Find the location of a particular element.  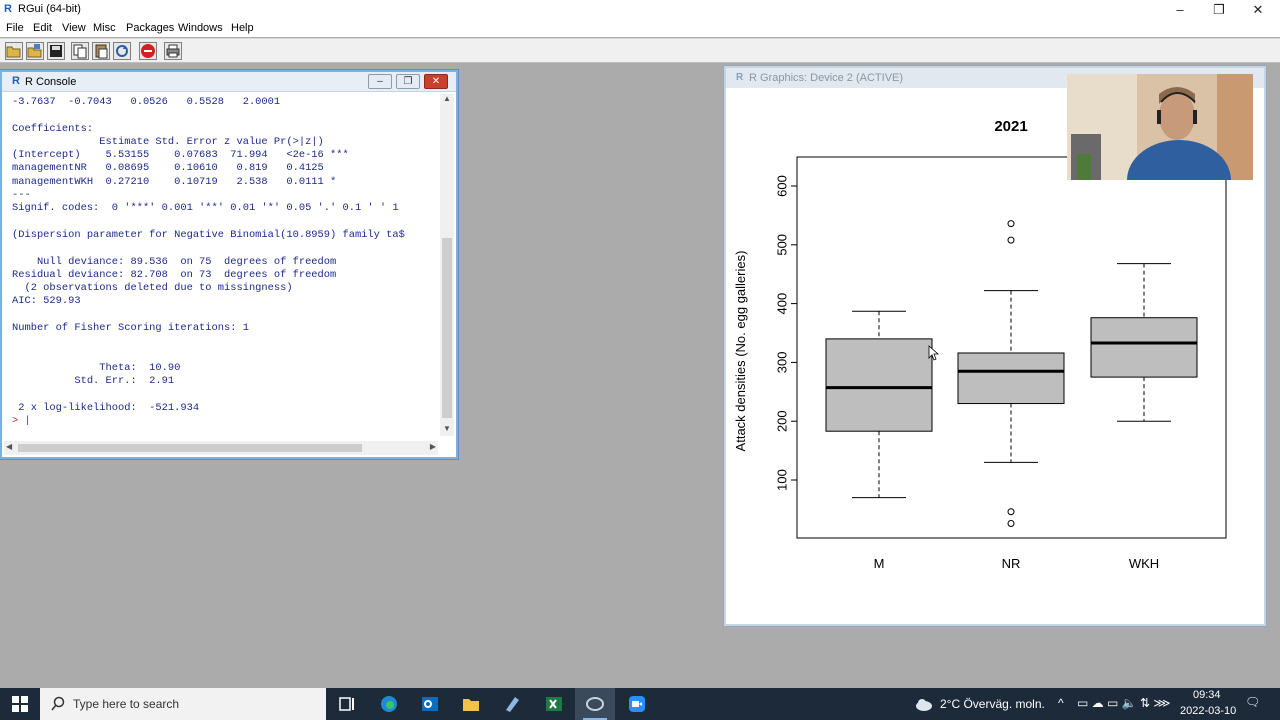

console-line: Theta: 10.90 is located at coordinates (96, 367).